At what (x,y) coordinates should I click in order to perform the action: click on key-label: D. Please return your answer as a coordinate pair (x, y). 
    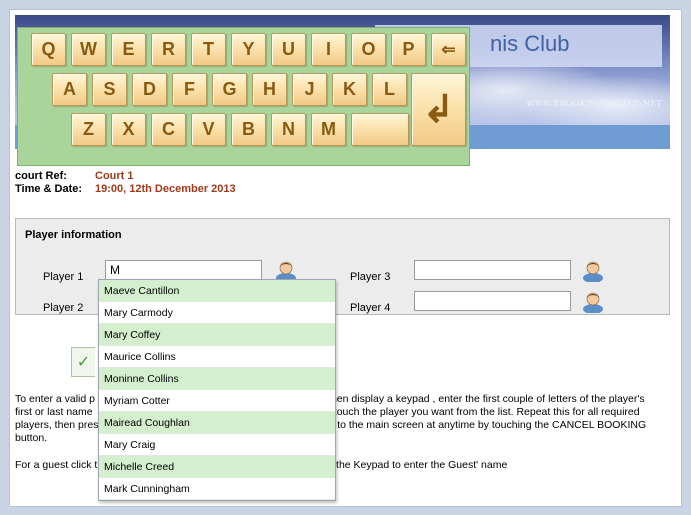
    Looking at the image, I should click on (149, 89).